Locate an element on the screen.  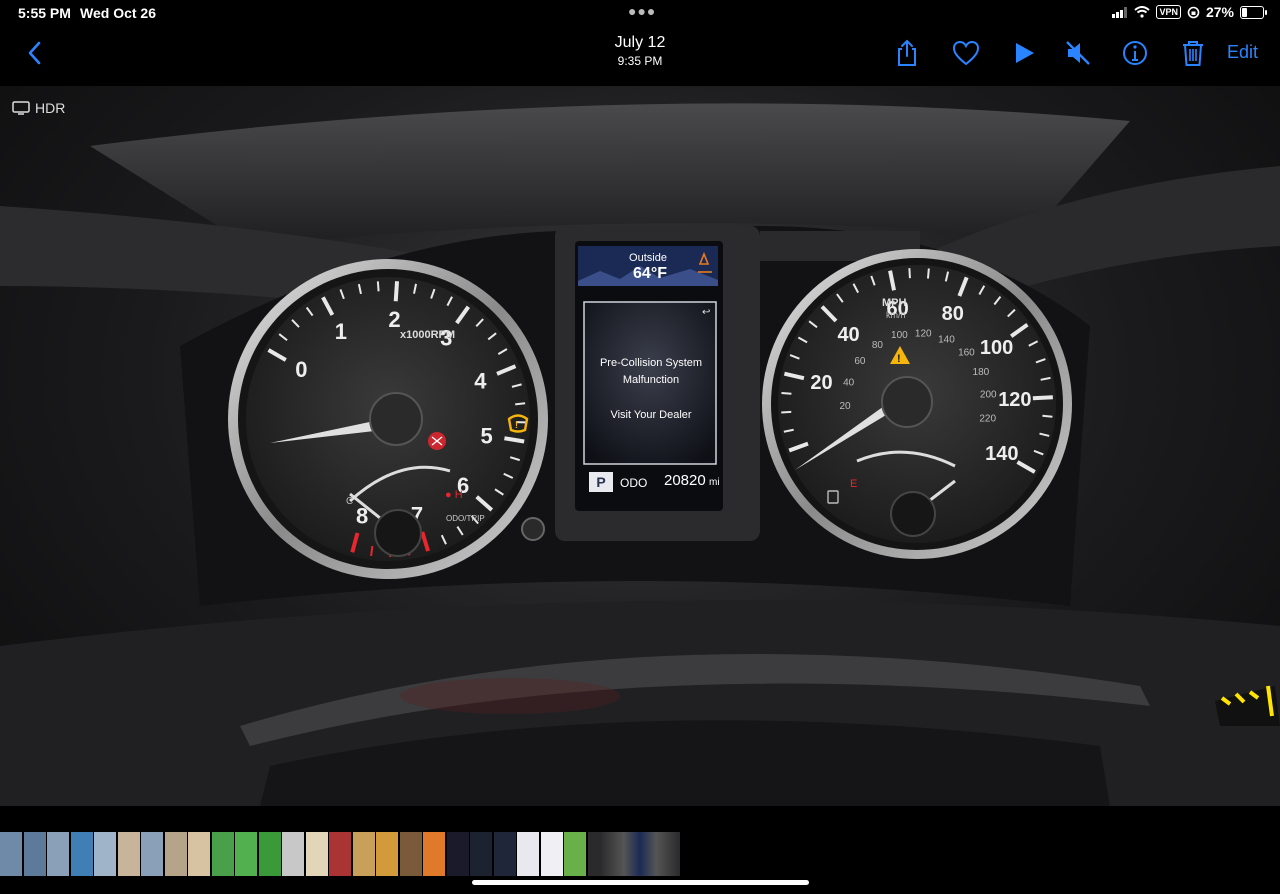
hdr-label: HDR is located at coordinates (50, 108).